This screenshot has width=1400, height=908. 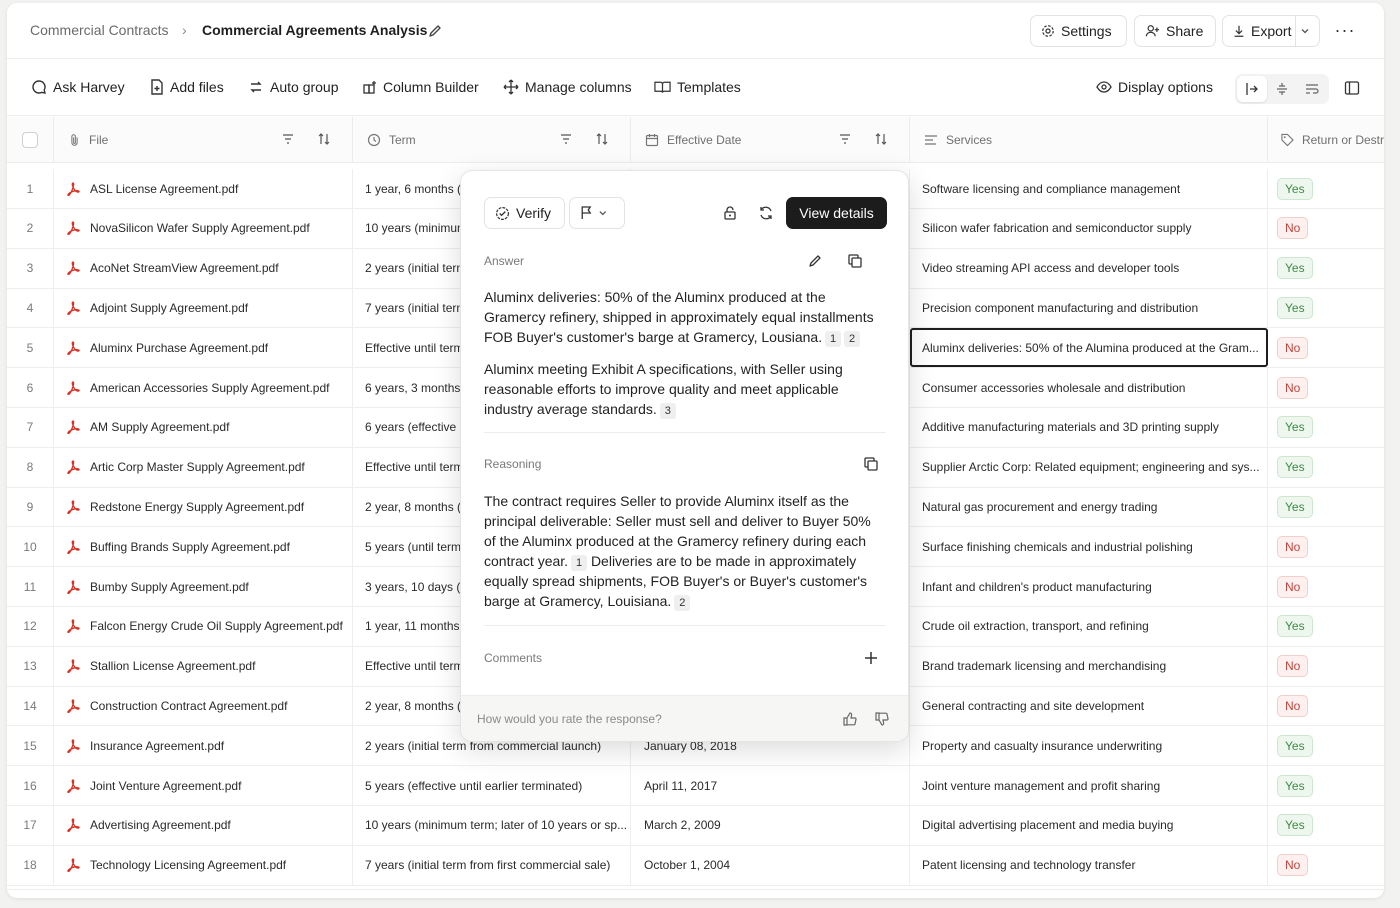 I want to click on export-button: Export, so click(x=1271, y=31).